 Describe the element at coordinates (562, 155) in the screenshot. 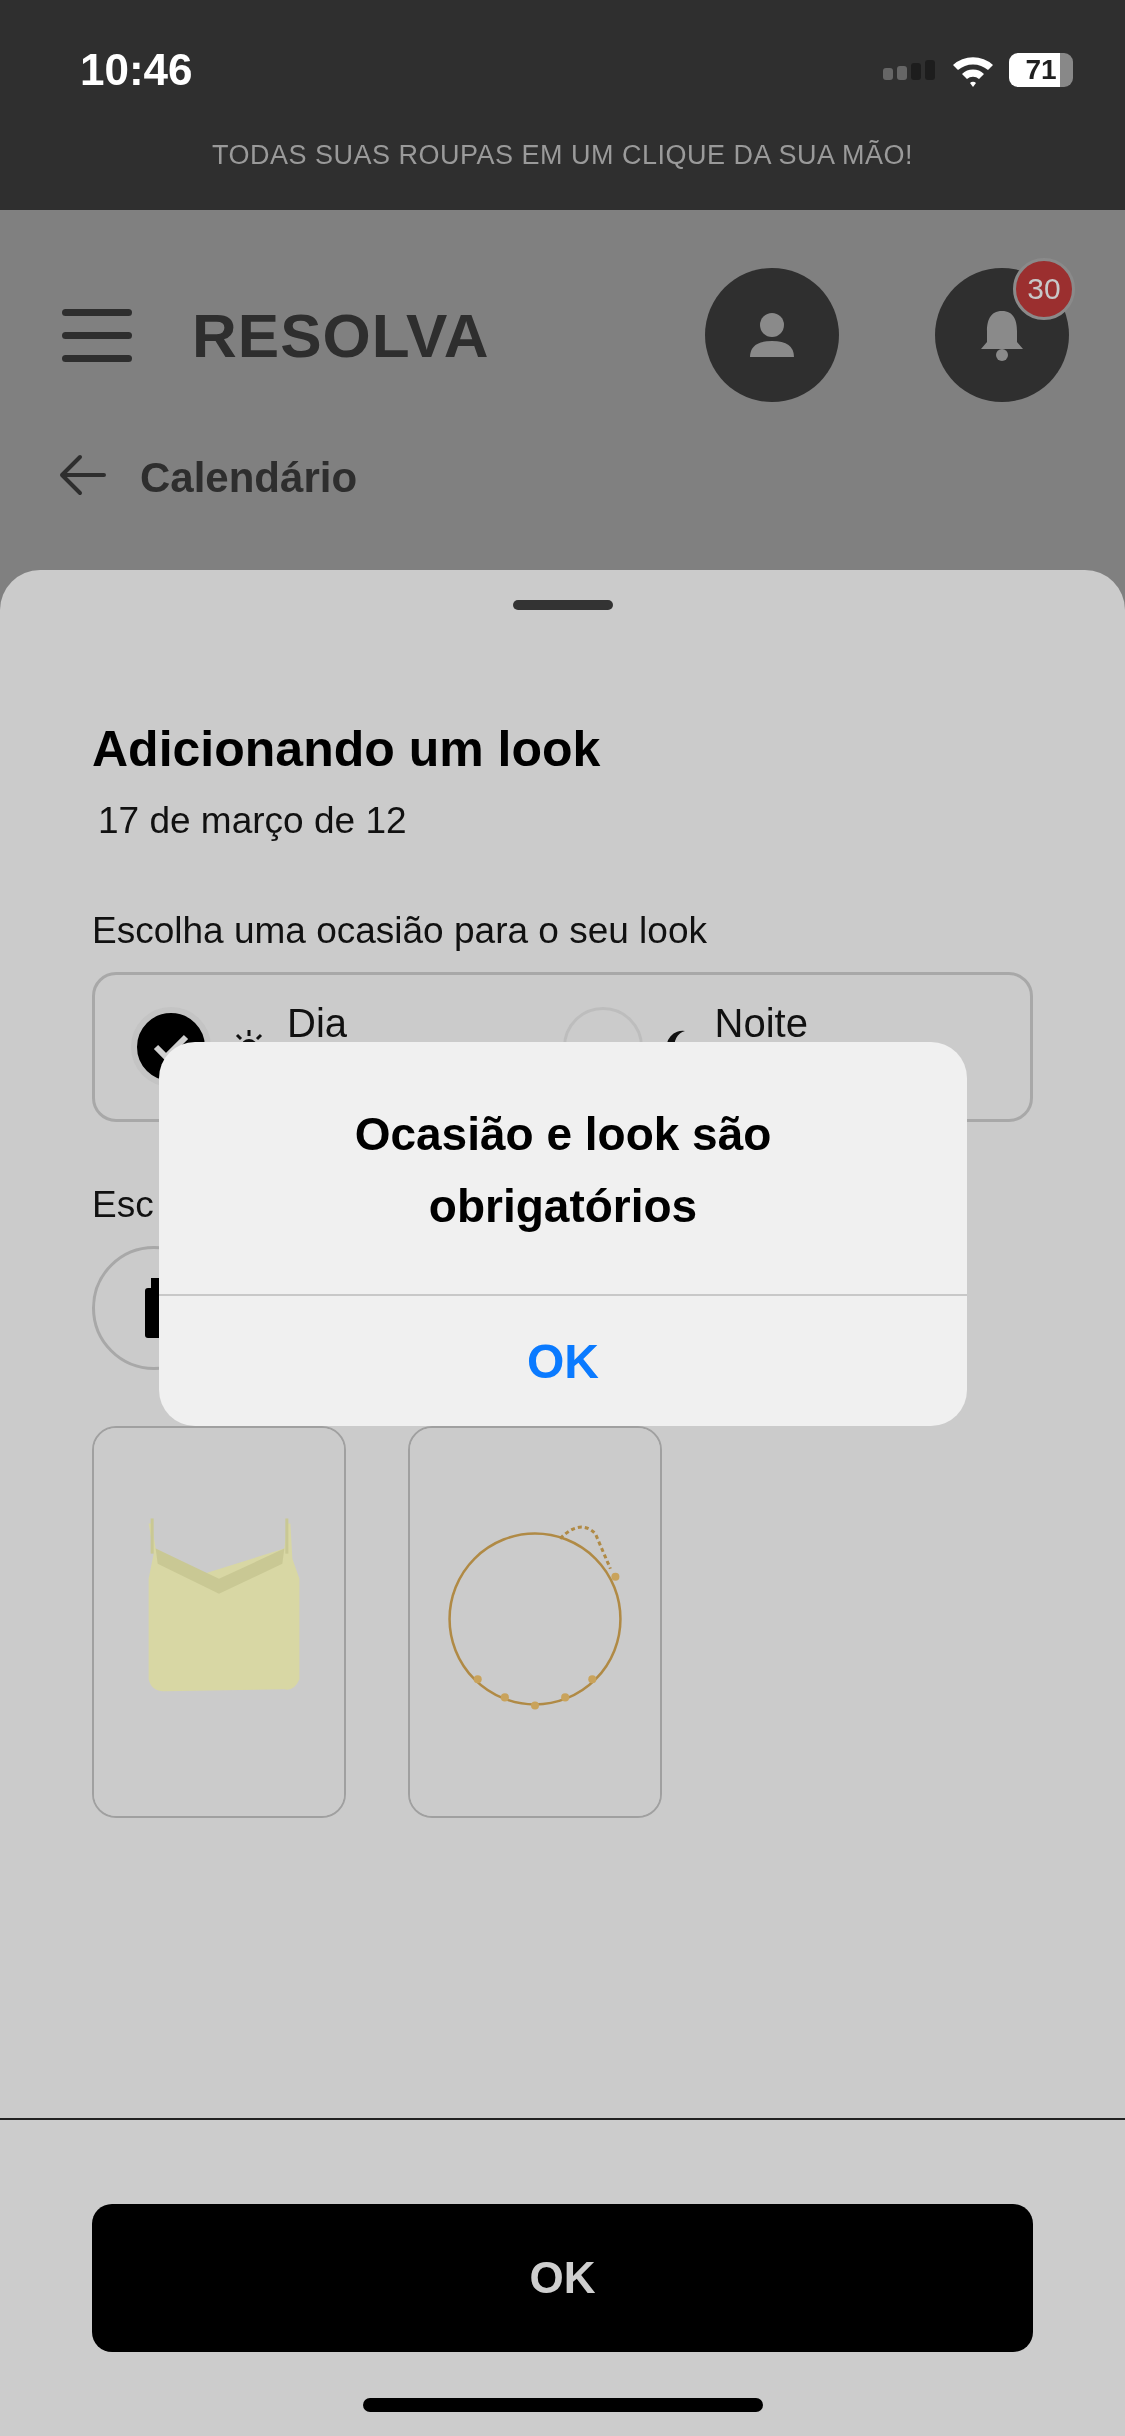

I see `tagline: TODAS SUAS ROUPAS EM UM CLIQUE DA SUA MÃO!` at that location.